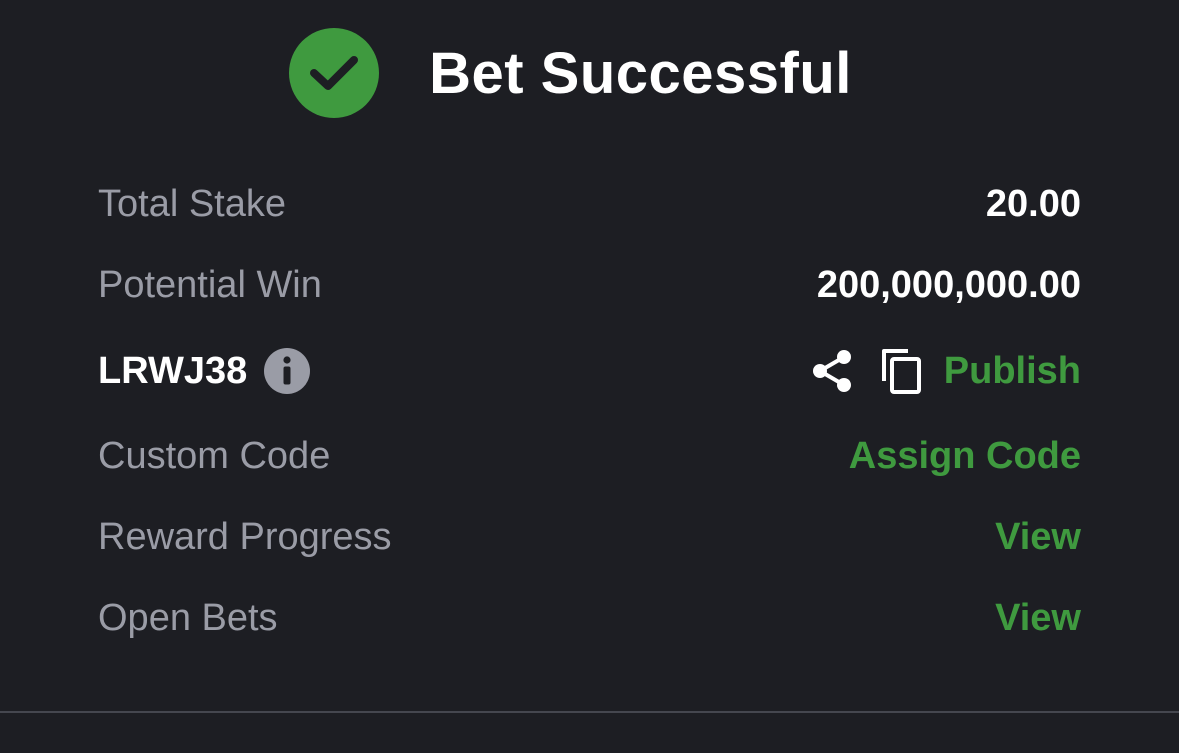 This screenshot has height=753, width=1179. I want to click on info-icon, so click(287, 371).